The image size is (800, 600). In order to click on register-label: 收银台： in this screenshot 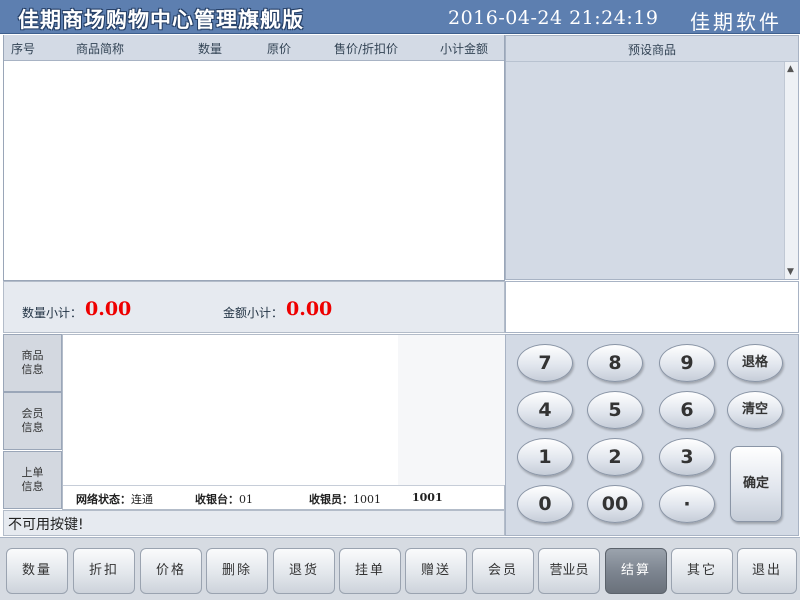, I will do `click(217, 499)`.